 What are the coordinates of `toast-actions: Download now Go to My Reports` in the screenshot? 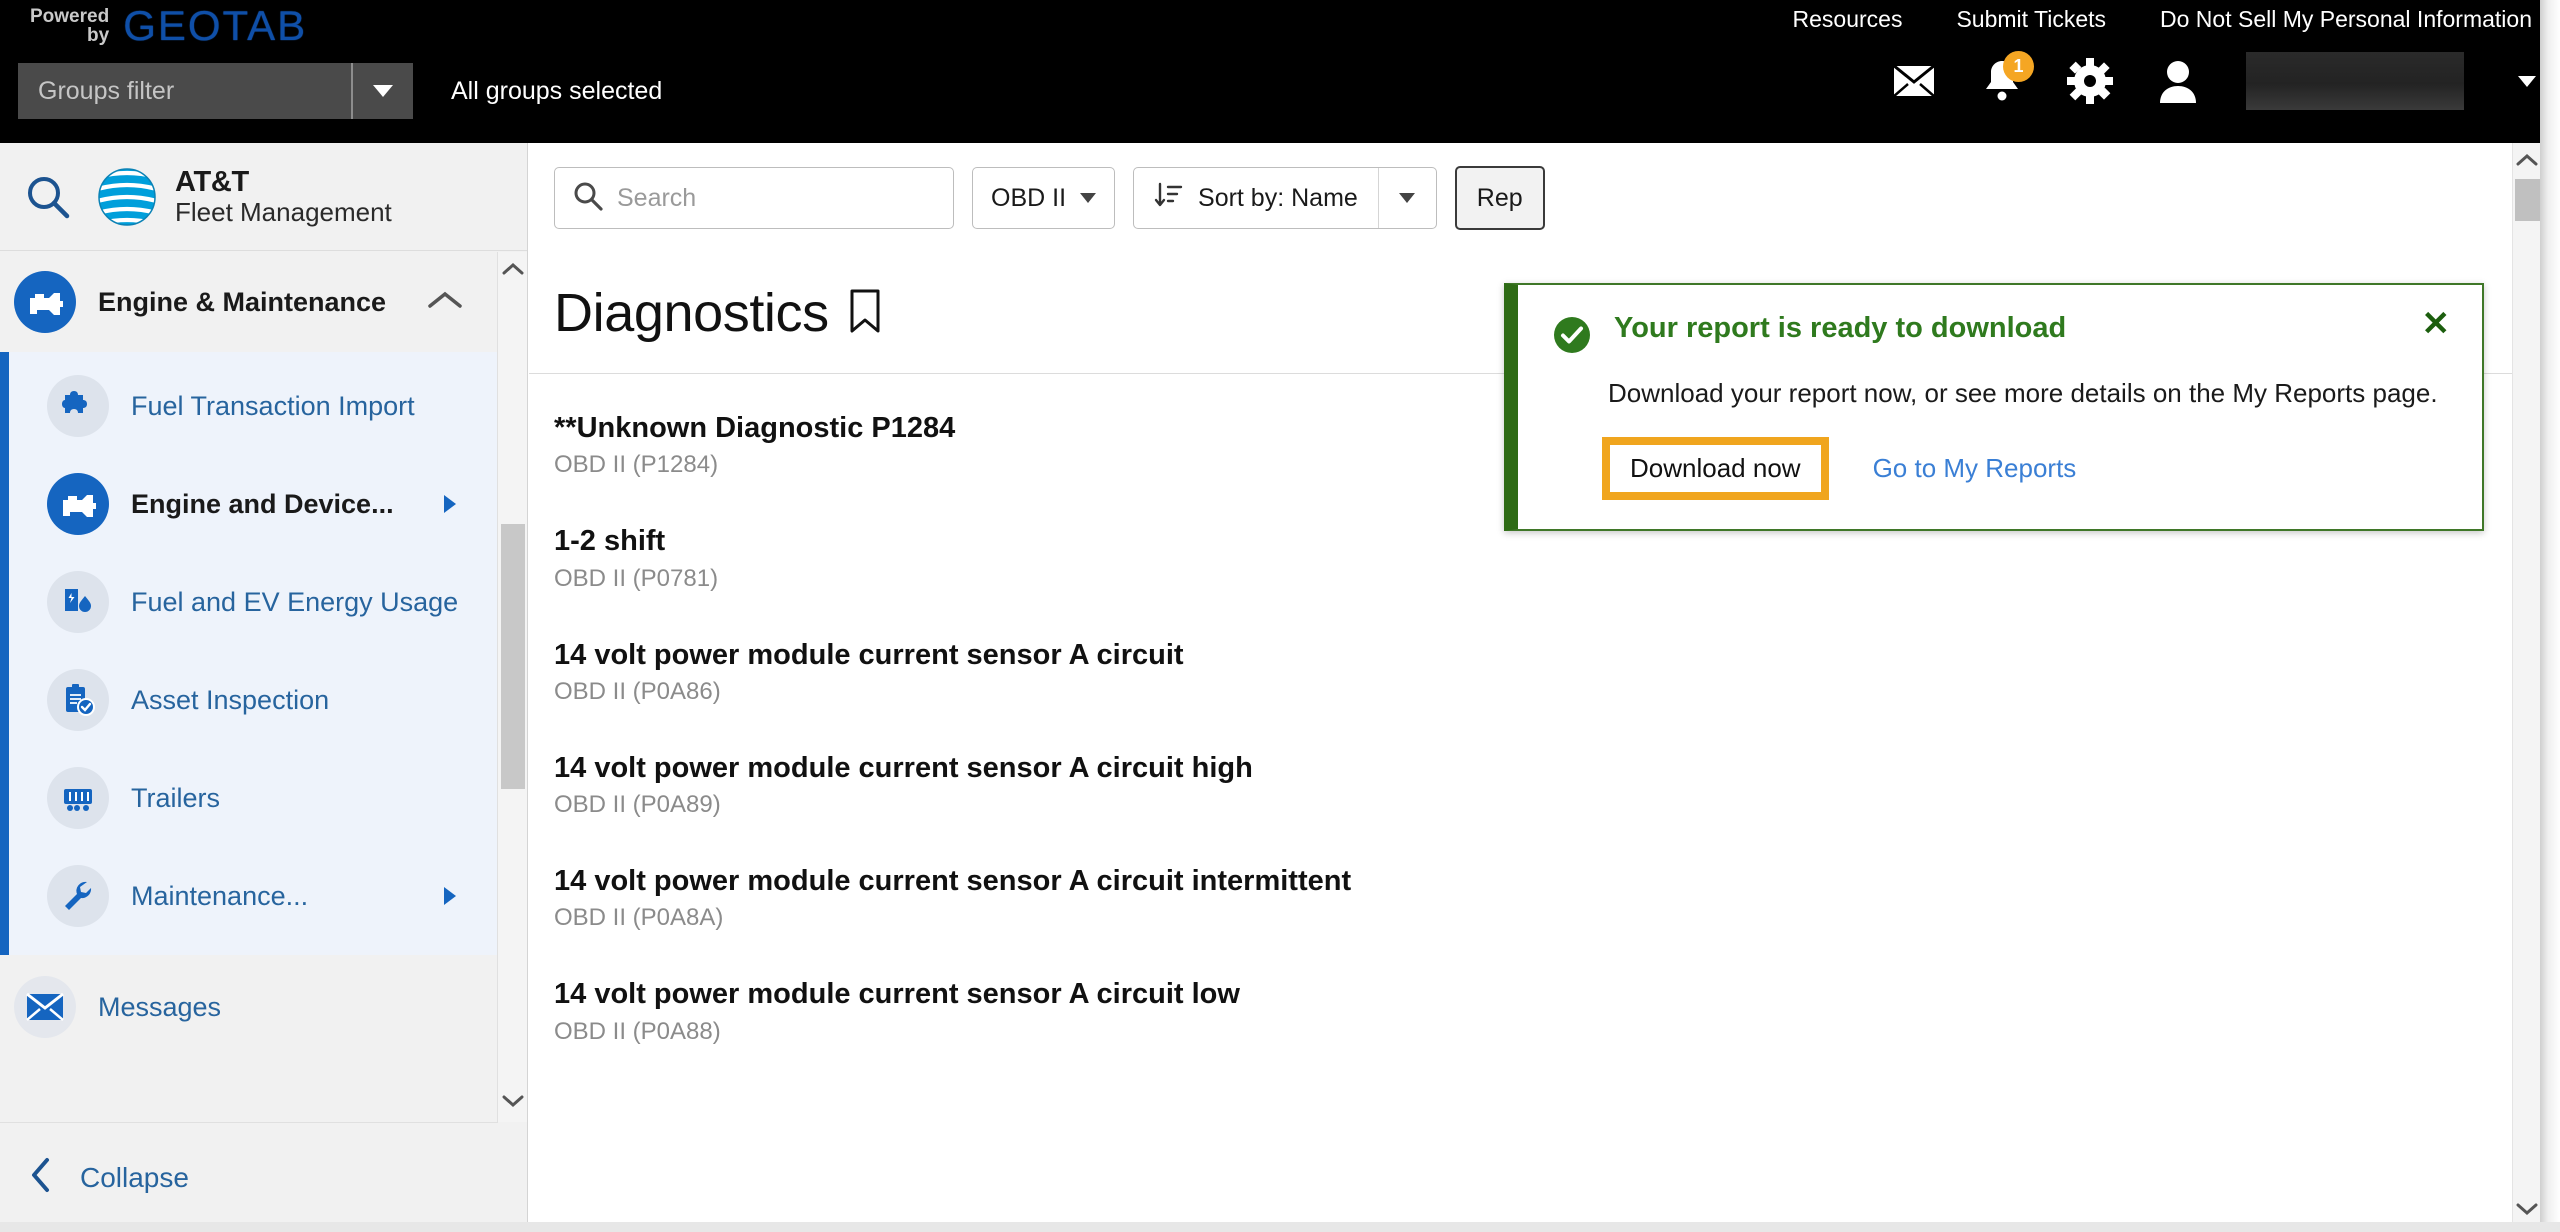 It's located at (2027, 468).